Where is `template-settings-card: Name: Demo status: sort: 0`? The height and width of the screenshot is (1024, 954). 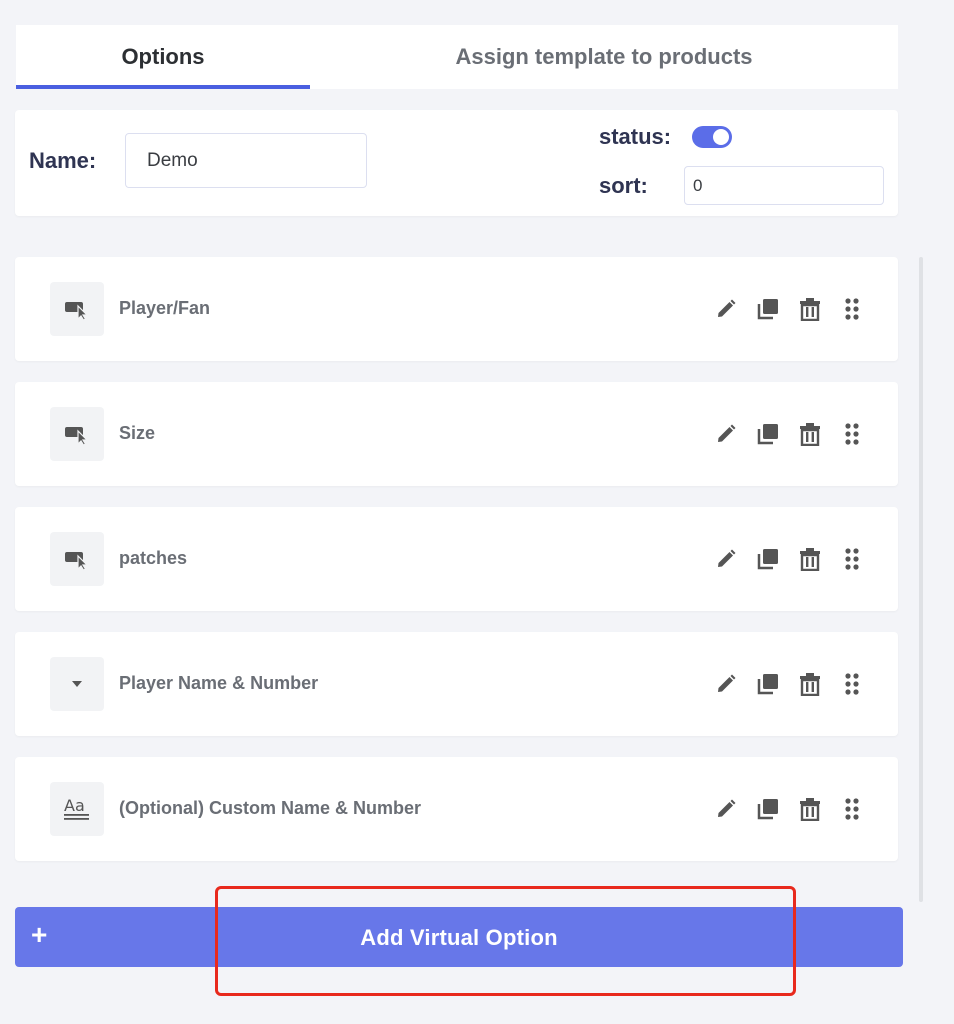
template-settings-card: Name: Demo status: sort: 0 is located at coordinates (456, 163).